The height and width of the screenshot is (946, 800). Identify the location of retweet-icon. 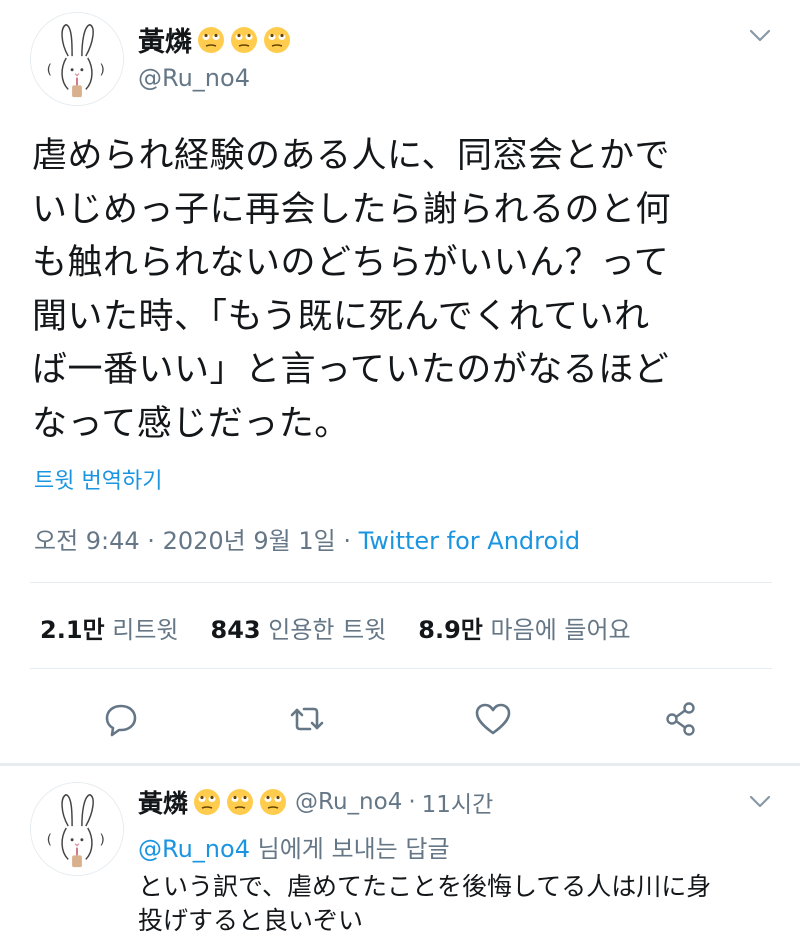
(307, 719).